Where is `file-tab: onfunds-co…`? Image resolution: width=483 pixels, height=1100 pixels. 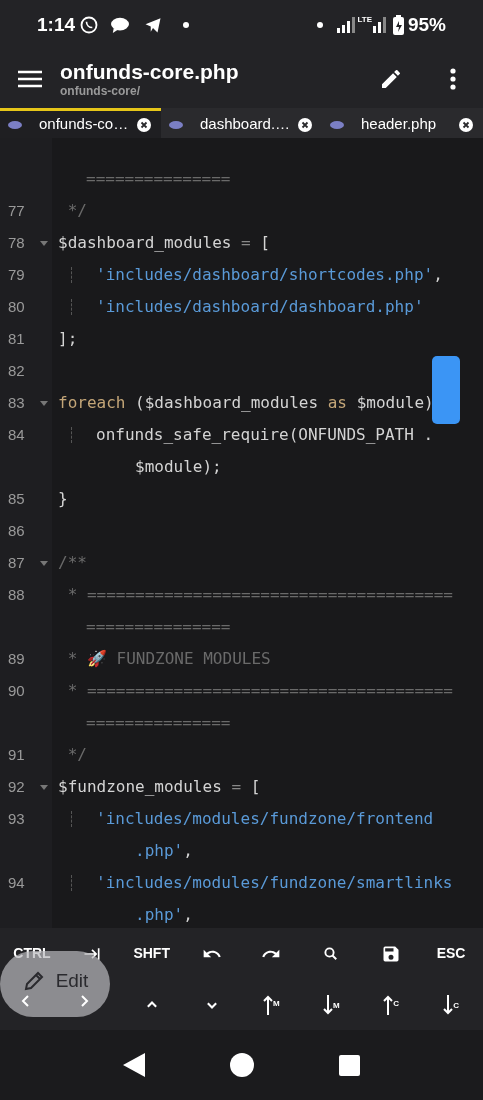 file-tab: onfunds-co… is located at coordinates (80, 123).